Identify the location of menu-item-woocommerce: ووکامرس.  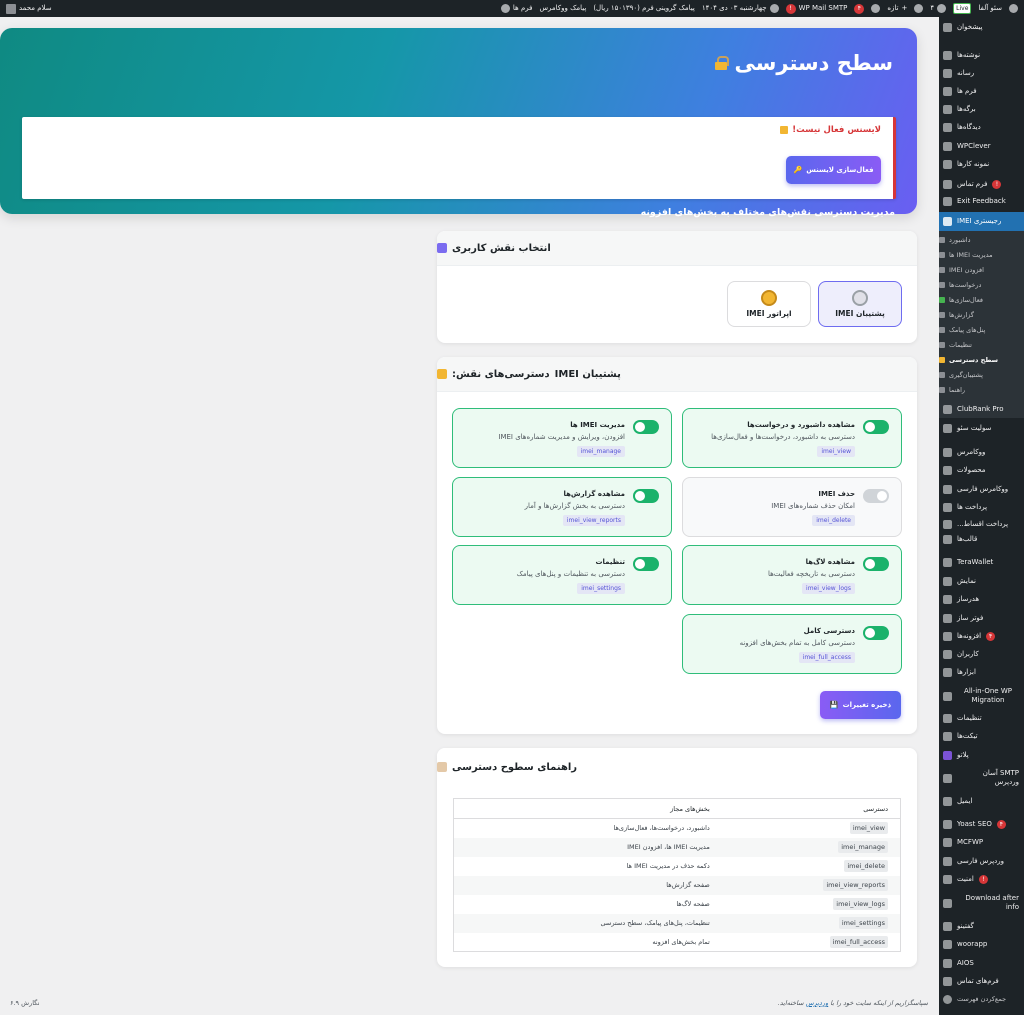
(981, 452).